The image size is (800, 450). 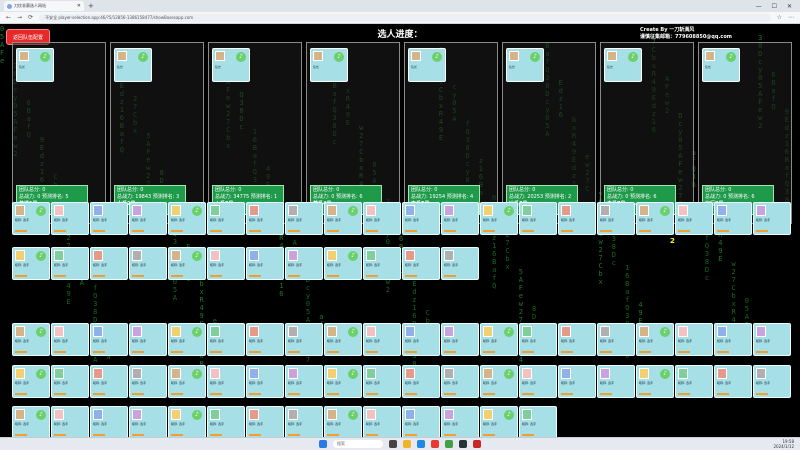 I want to click on start-icon, so click(x=323, y=444).